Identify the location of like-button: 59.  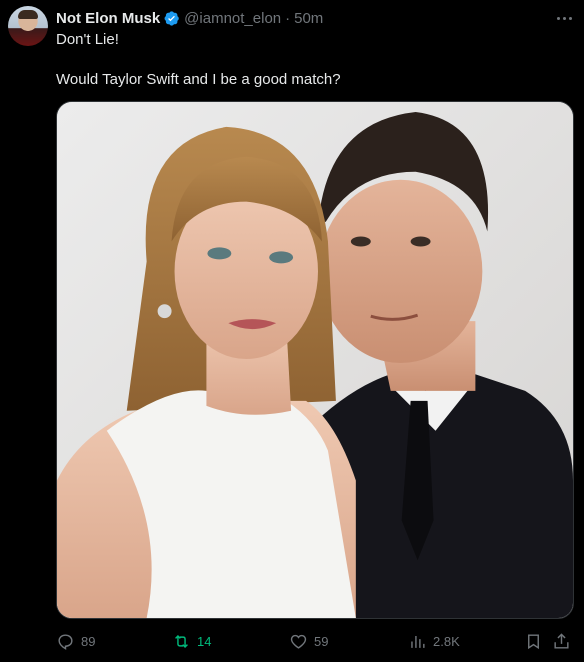
(308, 641).